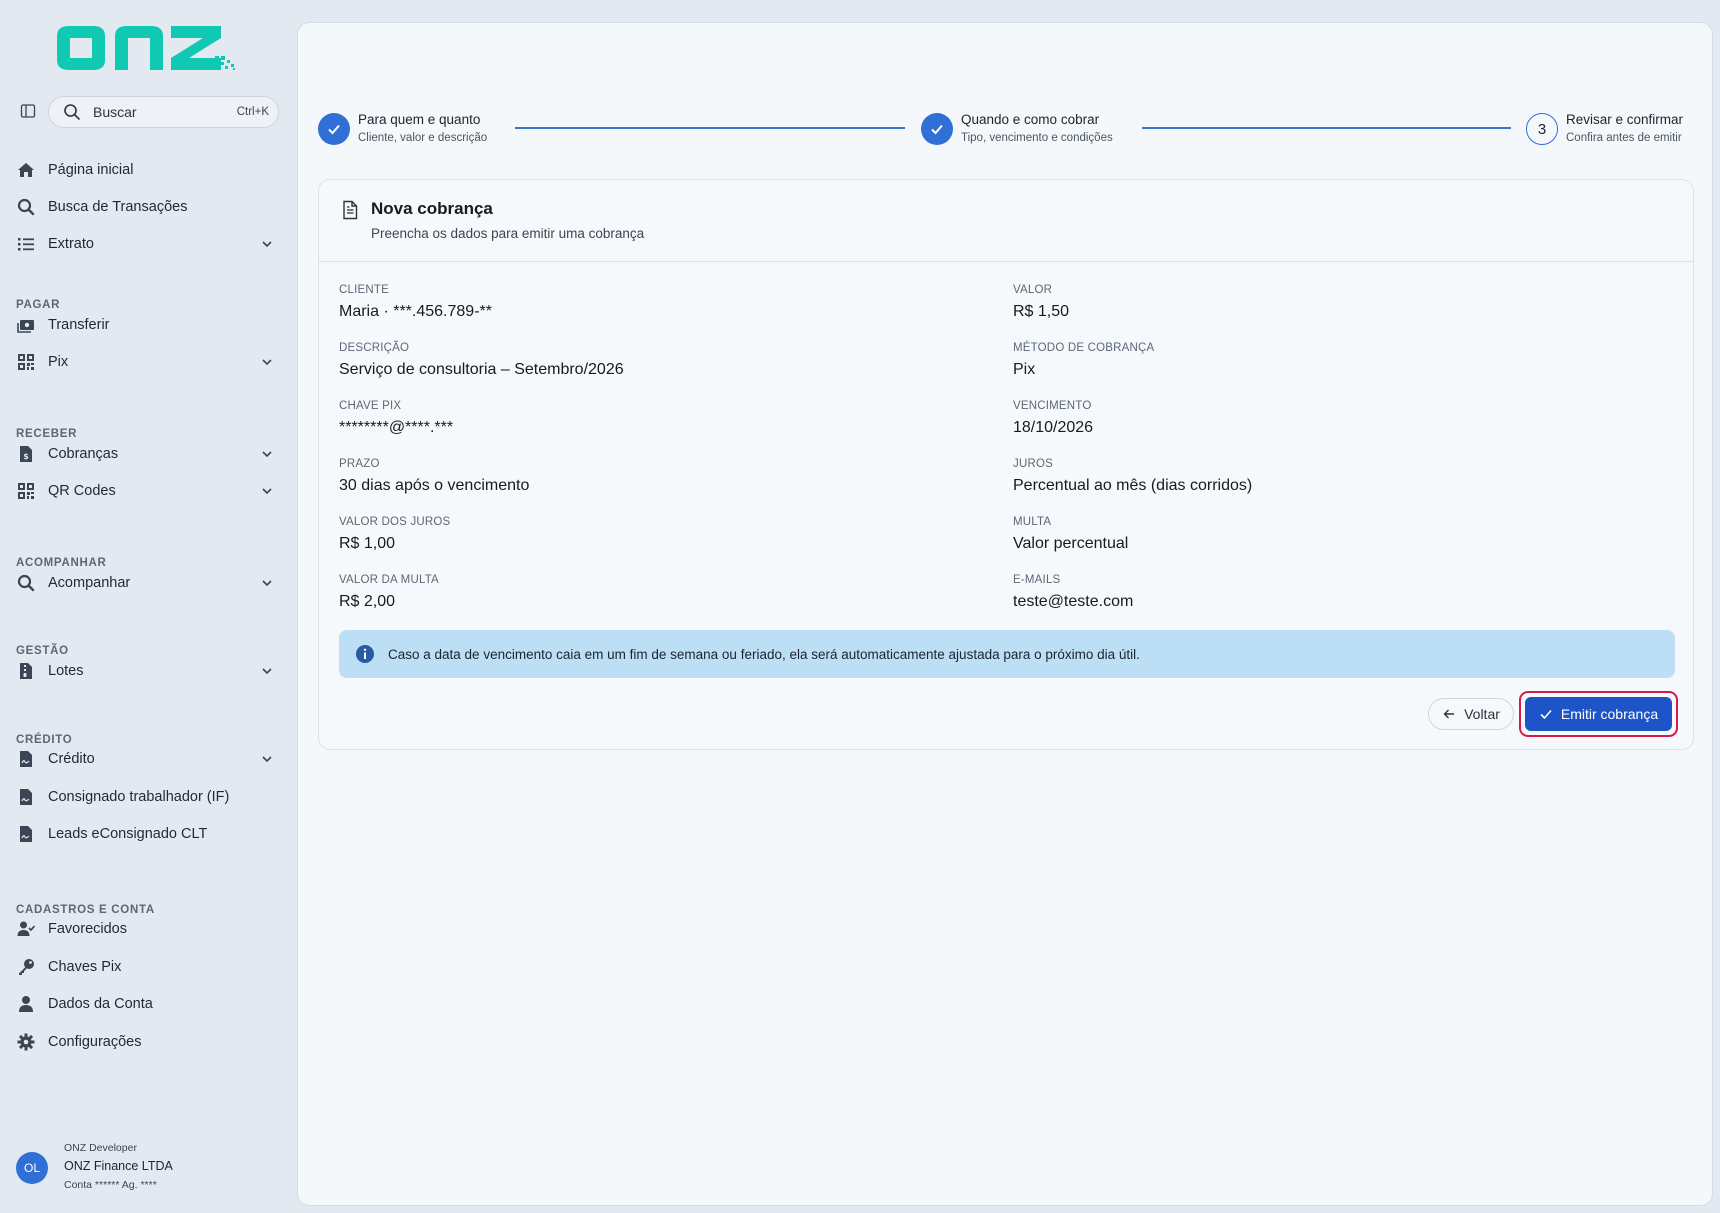 The width and height of the screenshot is (1720, 1213). Describe the element at coordinates (148, 325) in the screenshot. I see `nav-item-transfer: Transferir` at that location.